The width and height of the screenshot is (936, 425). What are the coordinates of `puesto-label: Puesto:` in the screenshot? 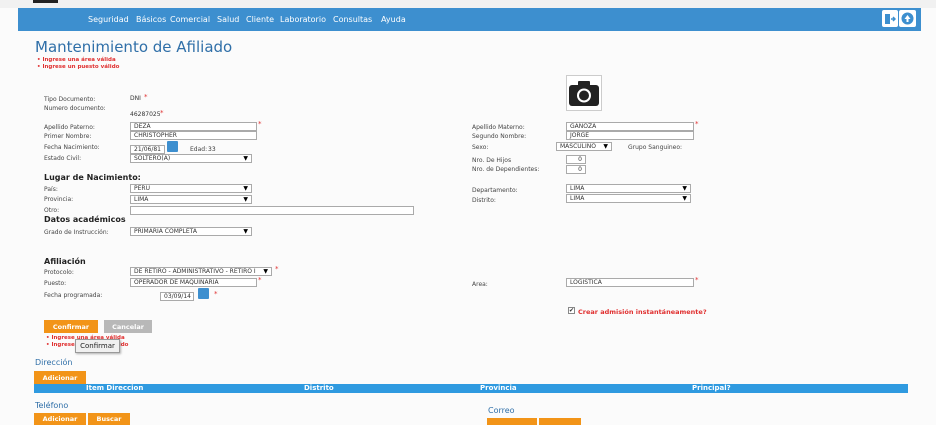 It's located at (55, 283).